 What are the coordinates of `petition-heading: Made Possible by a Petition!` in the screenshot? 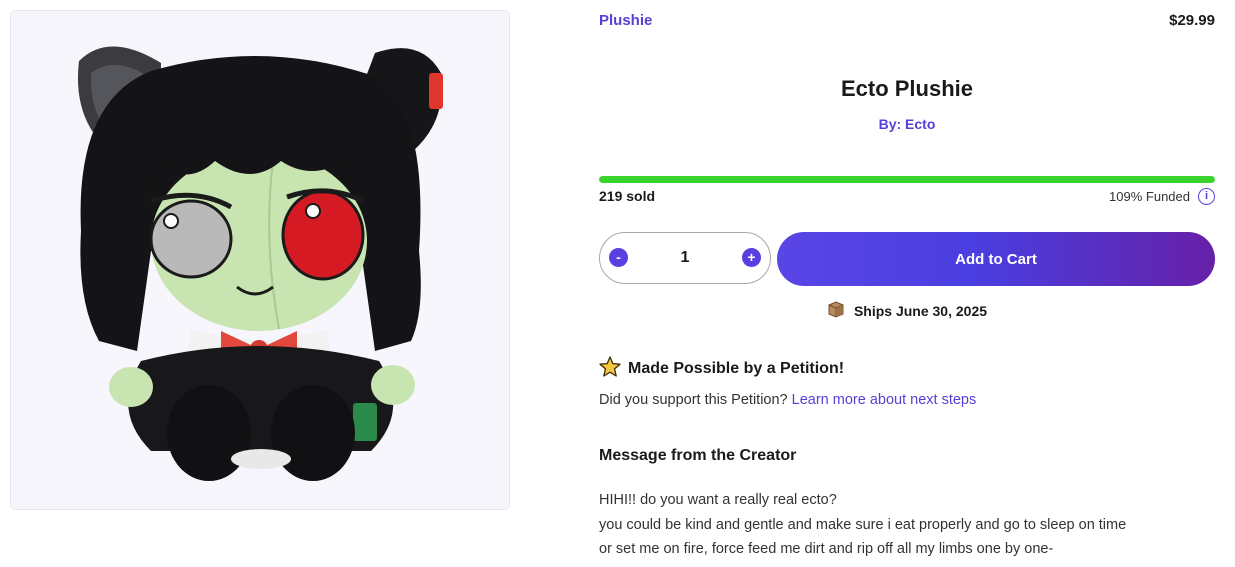 It's located at (721, 369).